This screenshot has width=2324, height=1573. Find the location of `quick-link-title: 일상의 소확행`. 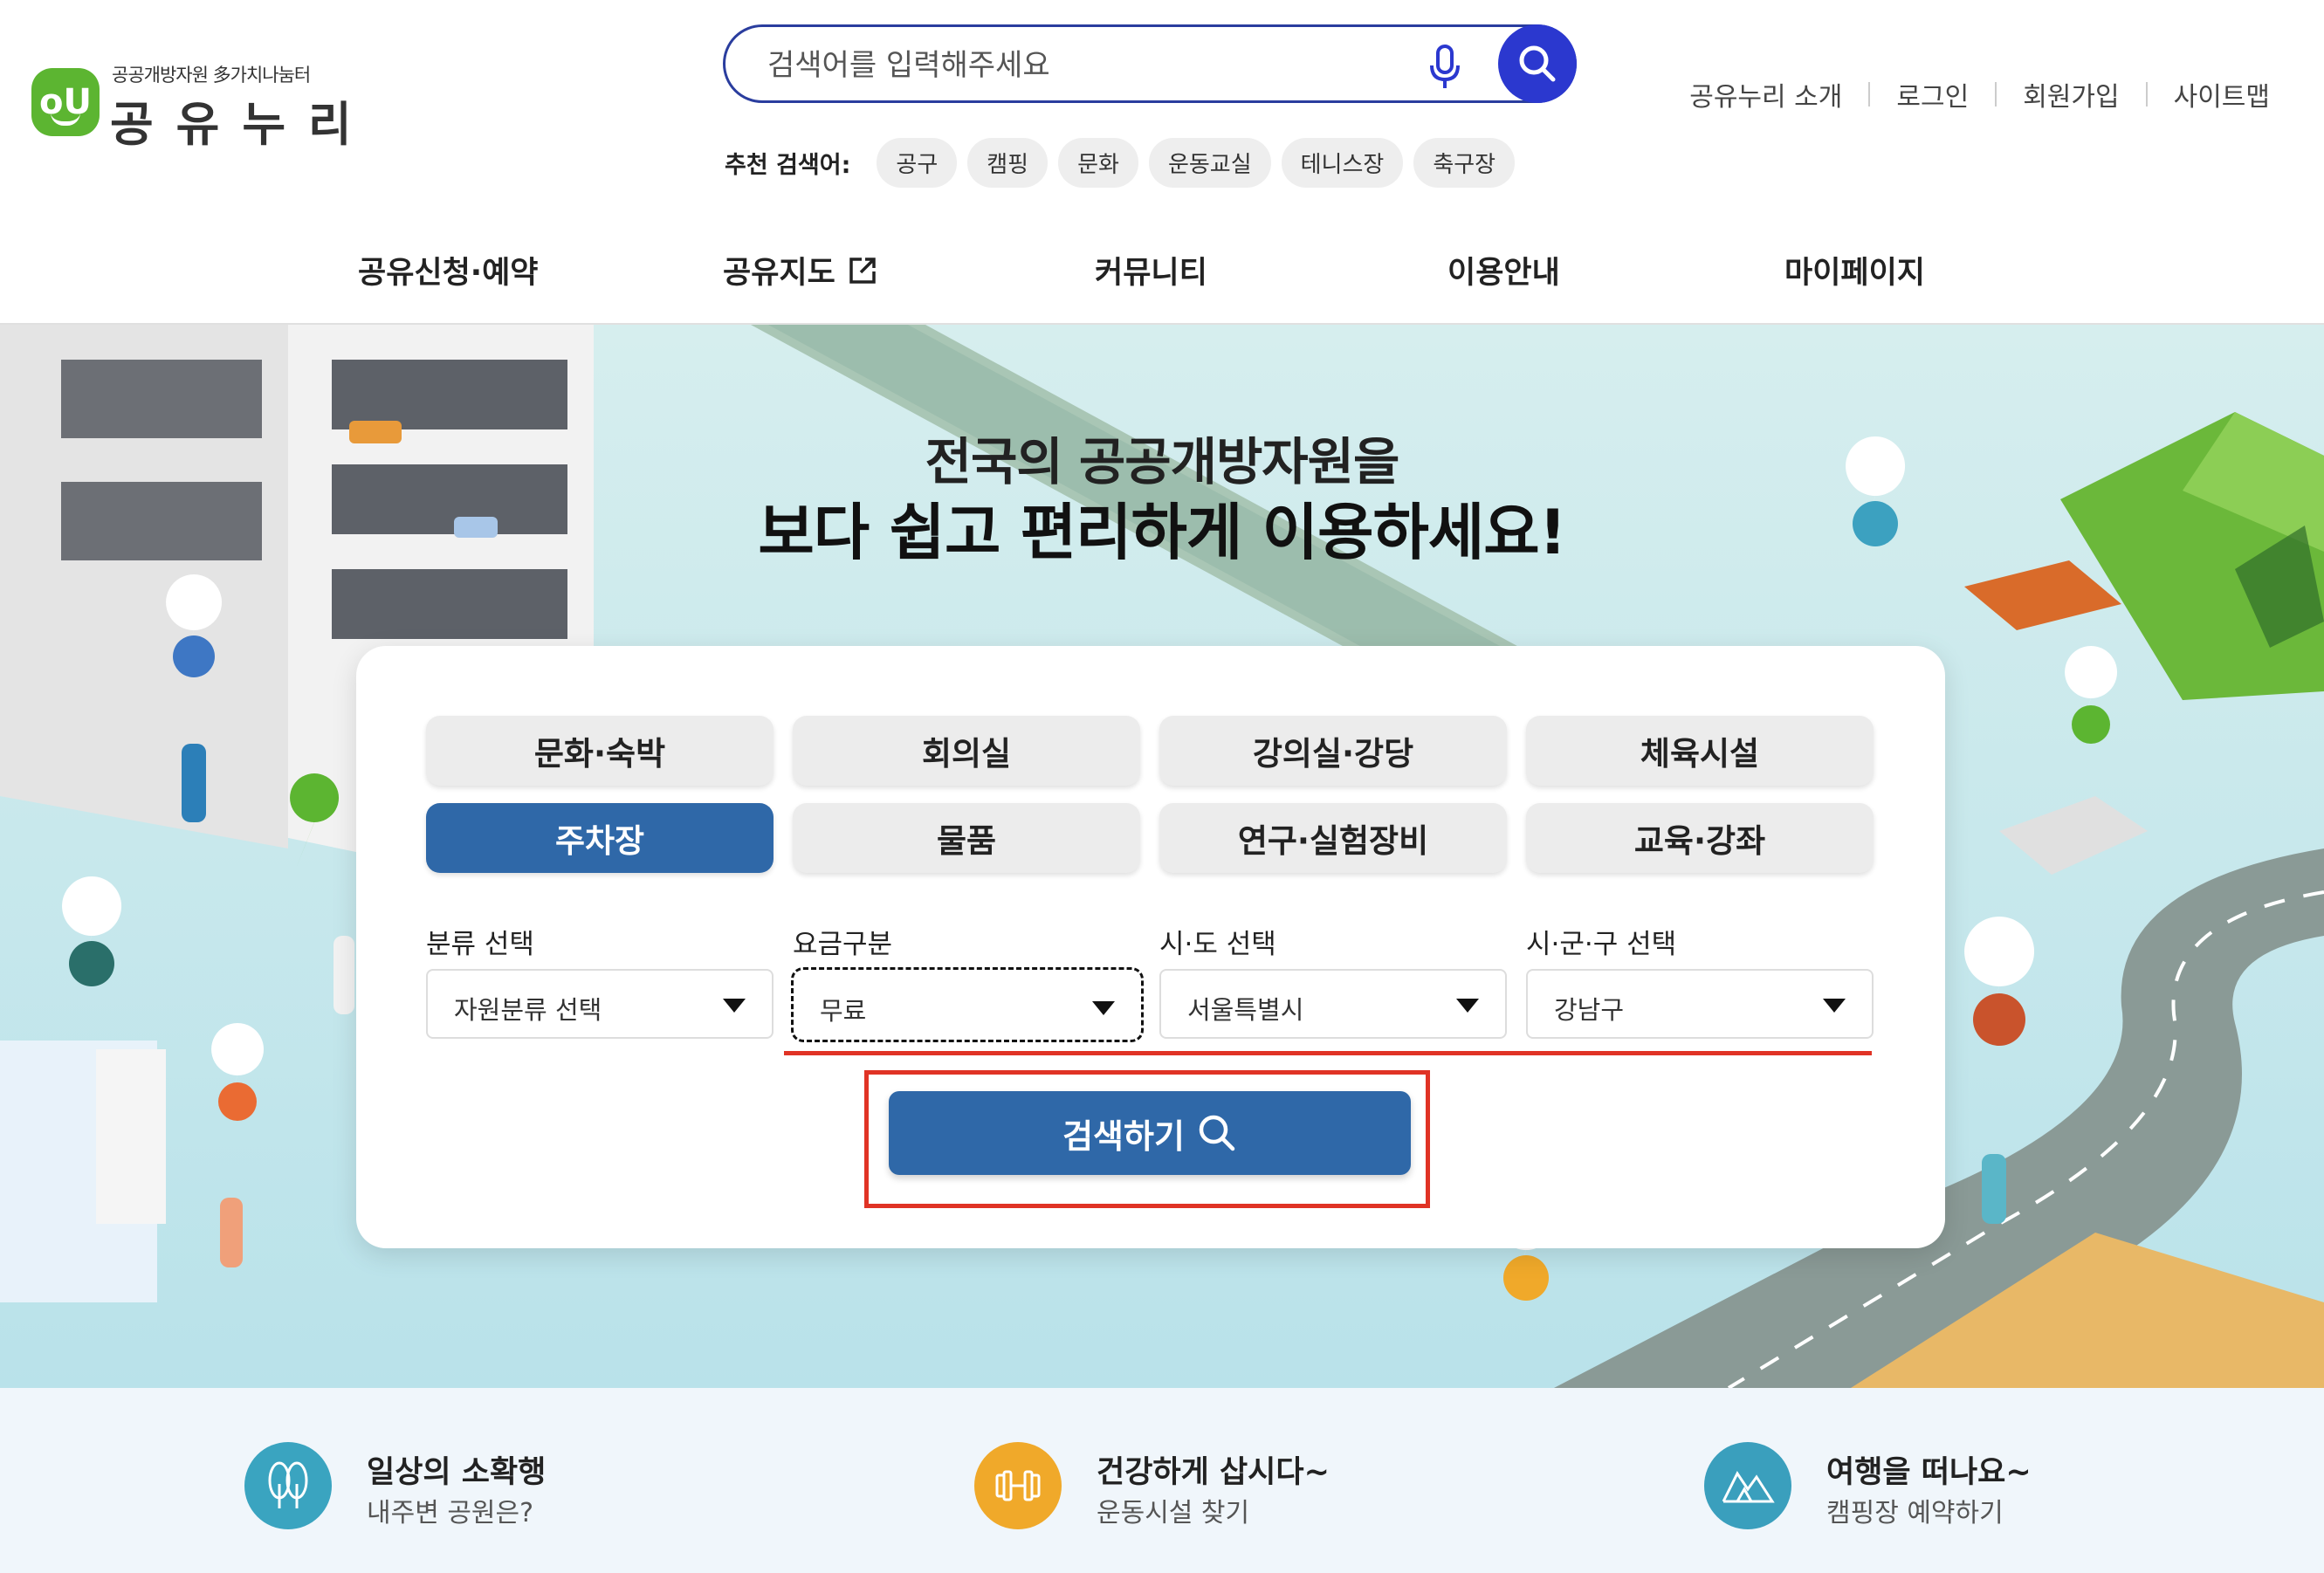

quick-link-title: 일상의 소확행 is located at coordinates (457, 1472).